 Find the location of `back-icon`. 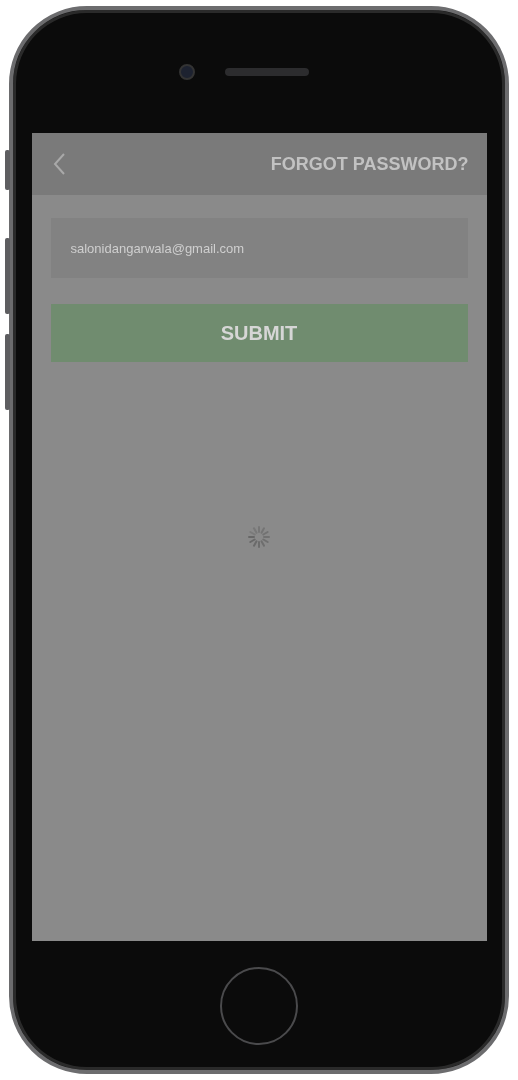

back-icon is located at coordinates (58, 164).